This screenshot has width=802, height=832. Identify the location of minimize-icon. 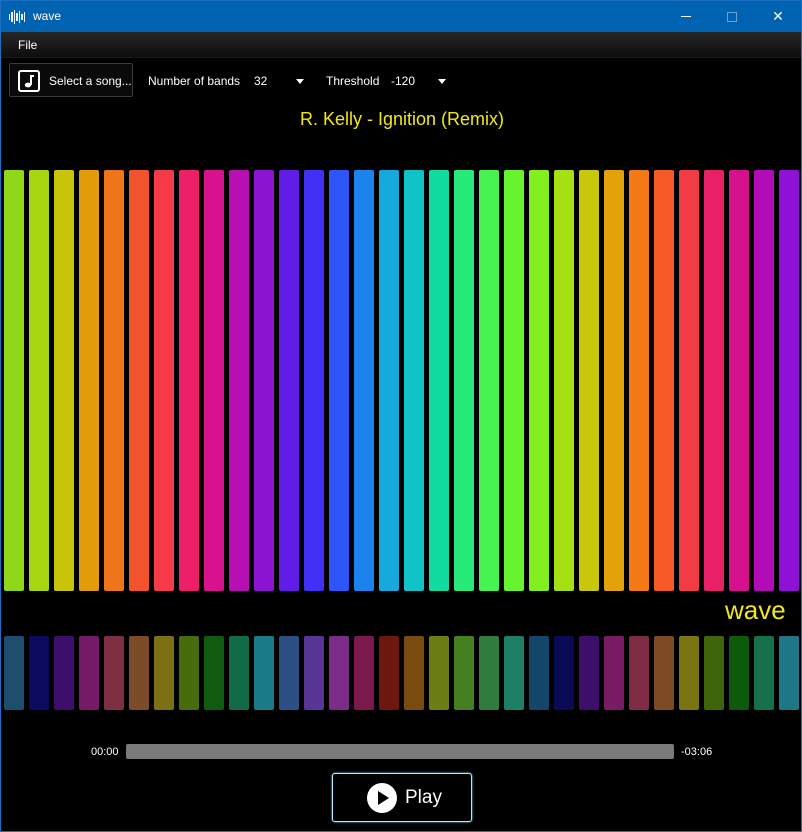
(686, 16).